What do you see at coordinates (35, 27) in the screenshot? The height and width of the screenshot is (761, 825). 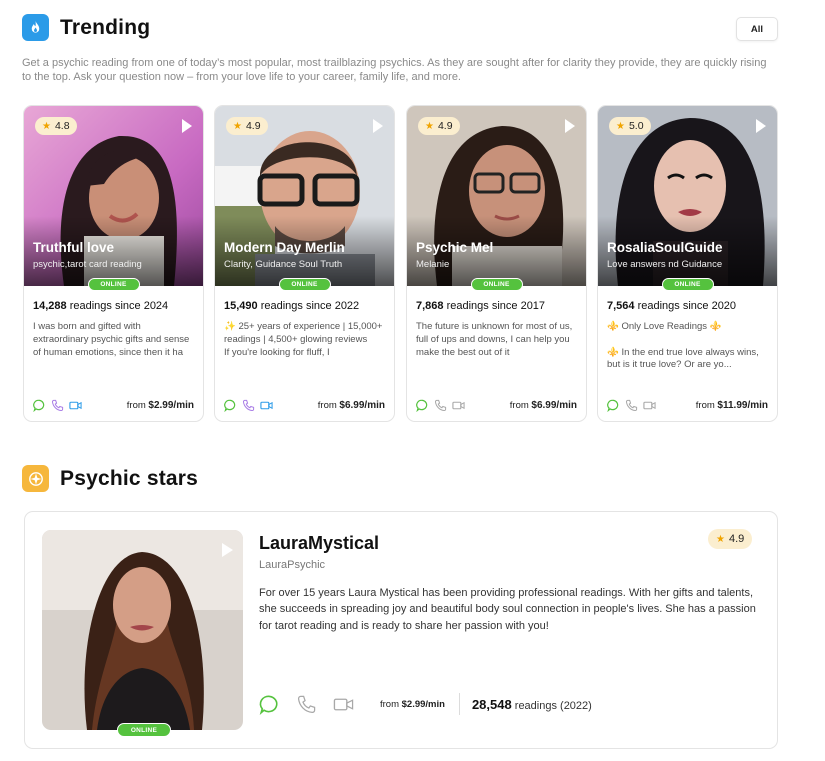 I see `fire-icon` at bounding box center [35, 27].